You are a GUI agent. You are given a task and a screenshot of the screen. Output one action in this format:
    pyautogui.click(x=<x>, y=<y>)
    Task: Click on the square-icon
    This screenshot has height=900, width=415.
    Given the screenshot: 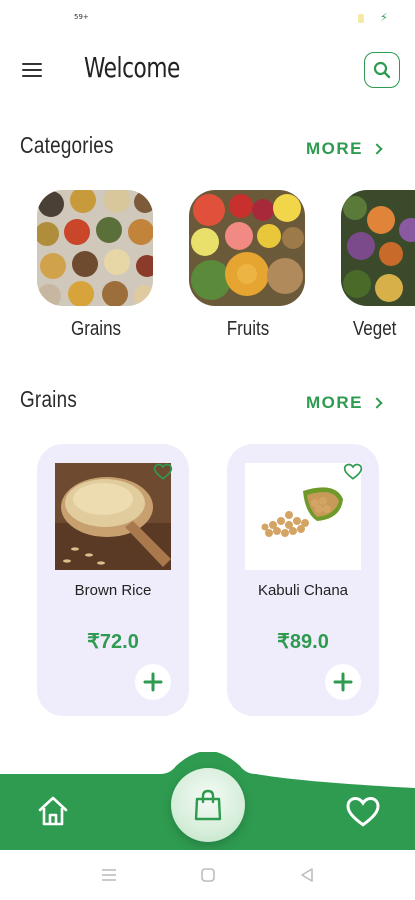 What is the action you would take?
    pyautogui.click(x=208, y=875)
    